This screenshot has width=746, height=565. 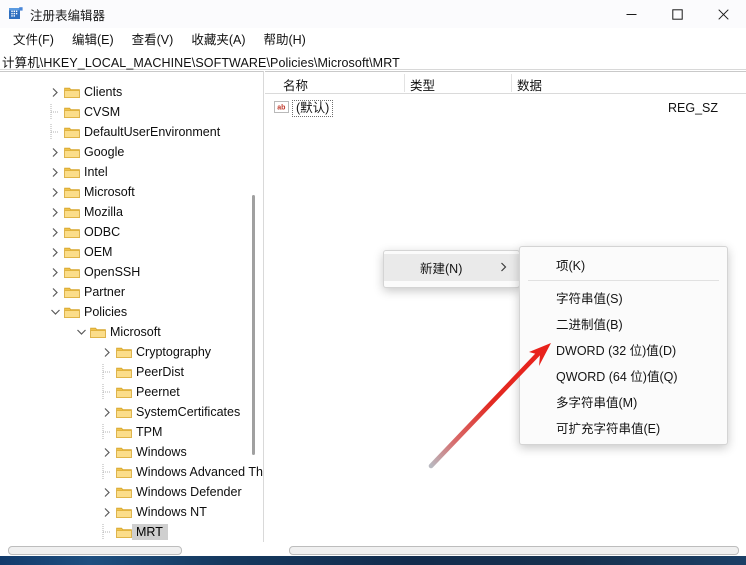 I want to click on tree-item-policies: Policies, so click(x=131, y=312).